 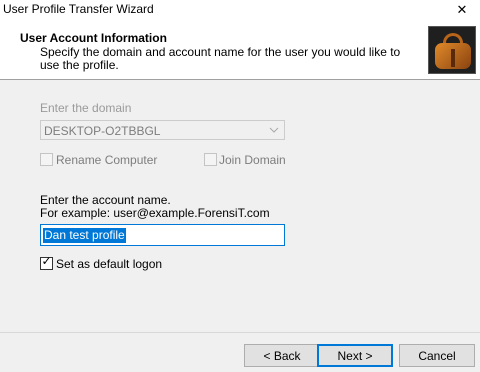 What do you see at coordinates (462, 10) in the screenshot?
I see `close-icon: ✕` at bounding box center [462, 10].